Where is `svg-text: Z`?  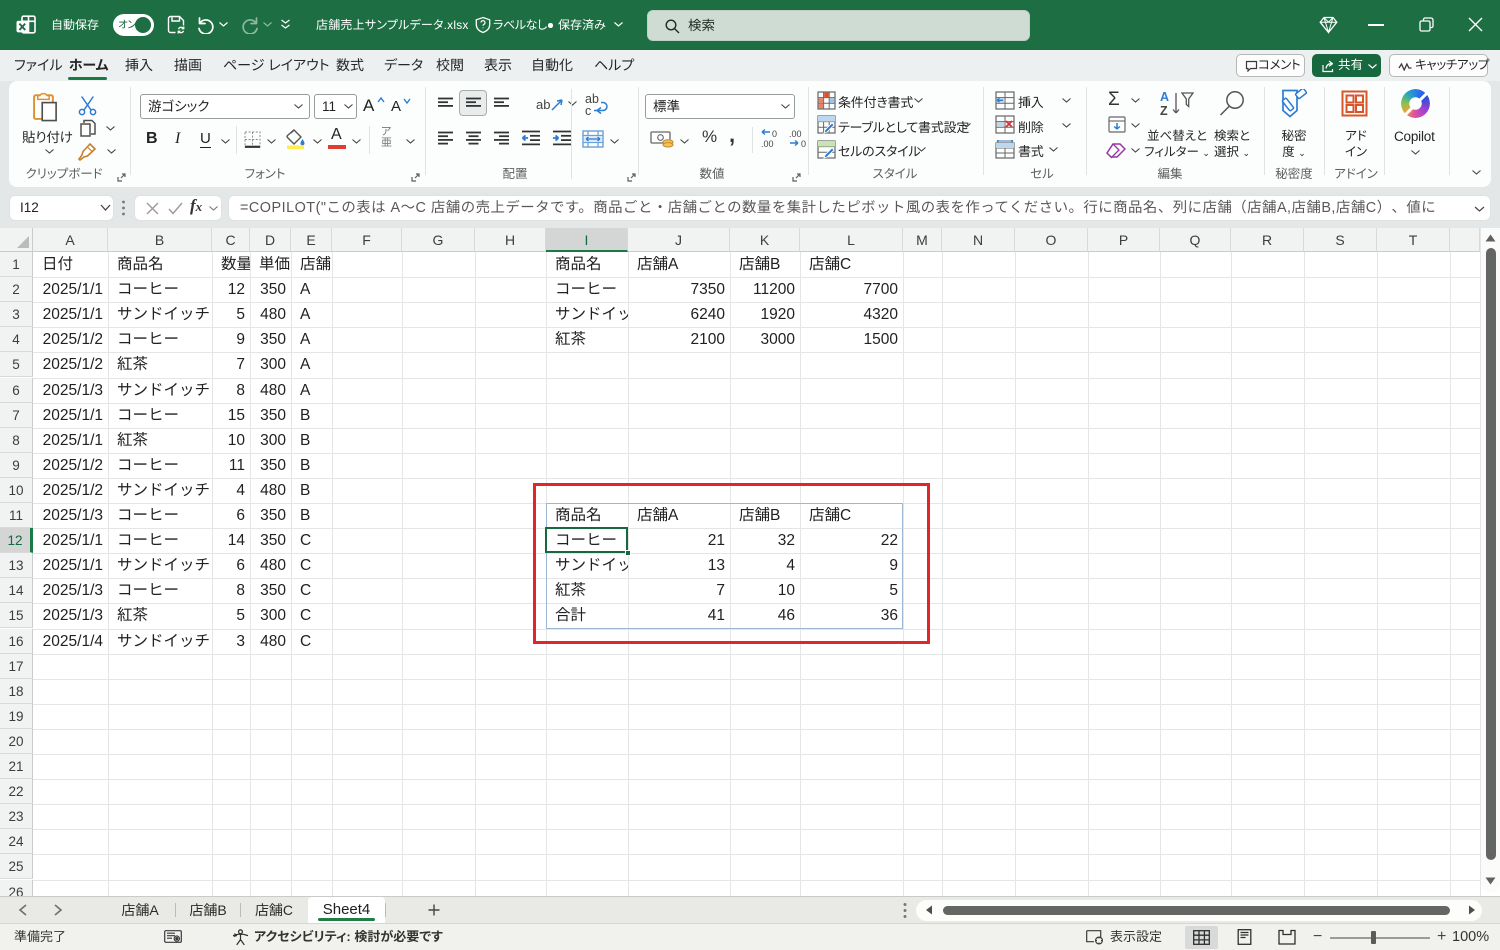 svg-text: Z is located at coordinates (1164, 110).